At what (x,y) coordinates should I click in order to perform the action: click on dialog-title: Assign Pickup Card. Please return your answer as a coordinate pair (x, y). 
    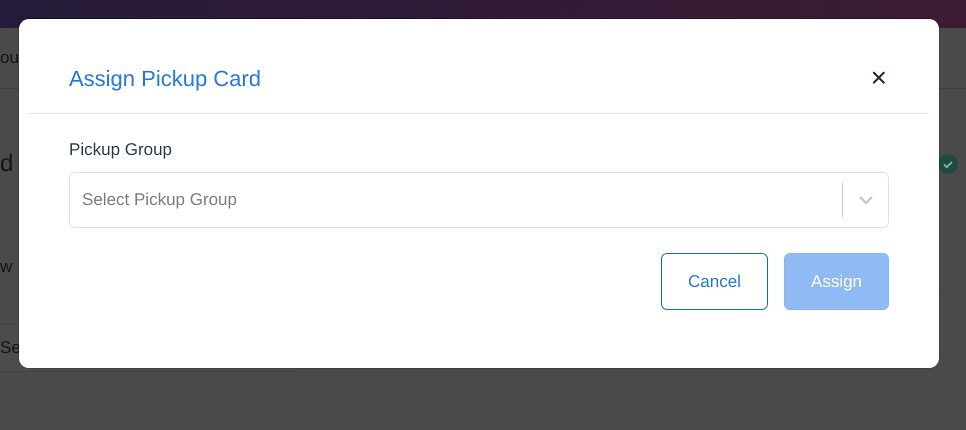
    Looking at the image, I should click on (165, 78).